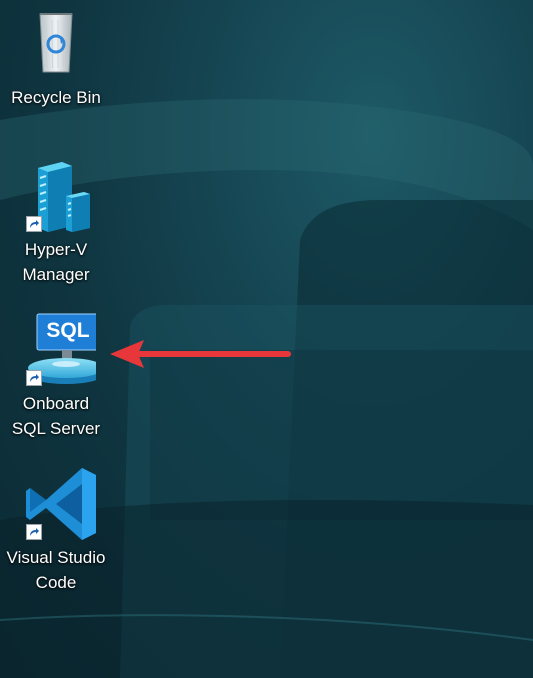 The height and width of the screenshot is (678, 533). I want to click on hyperv-label-line1: Hyper-V, so click(56, 249).